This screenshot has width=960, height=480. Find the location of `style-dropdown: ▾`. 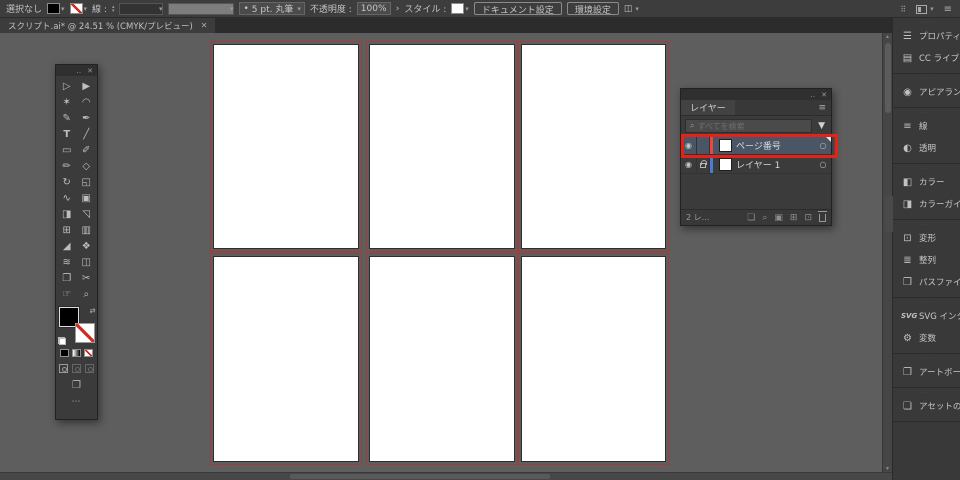

style-dropdown: ▾ is located at coordinates (460, 8).